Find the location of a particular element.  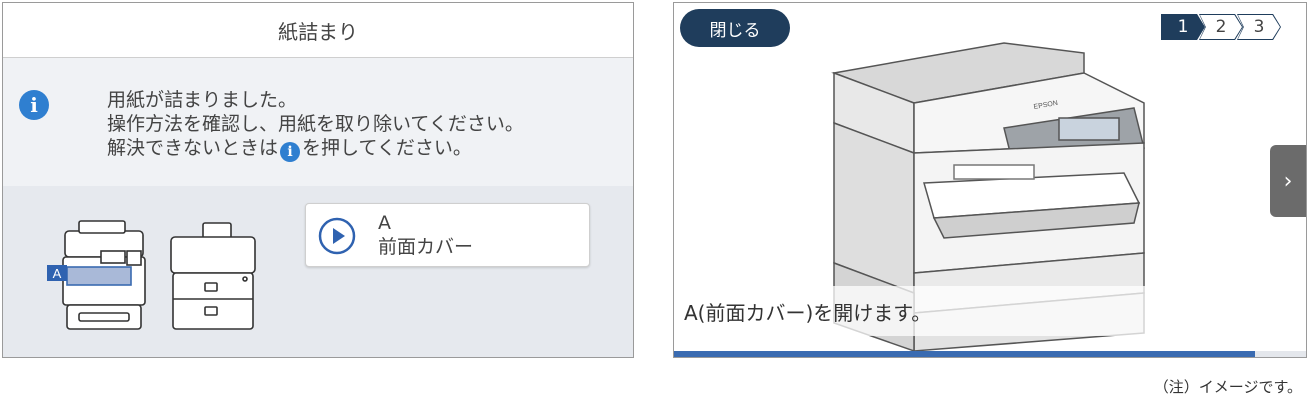

front-cover-guide-button: A 前面カバー is located at coordinates (447, 235).